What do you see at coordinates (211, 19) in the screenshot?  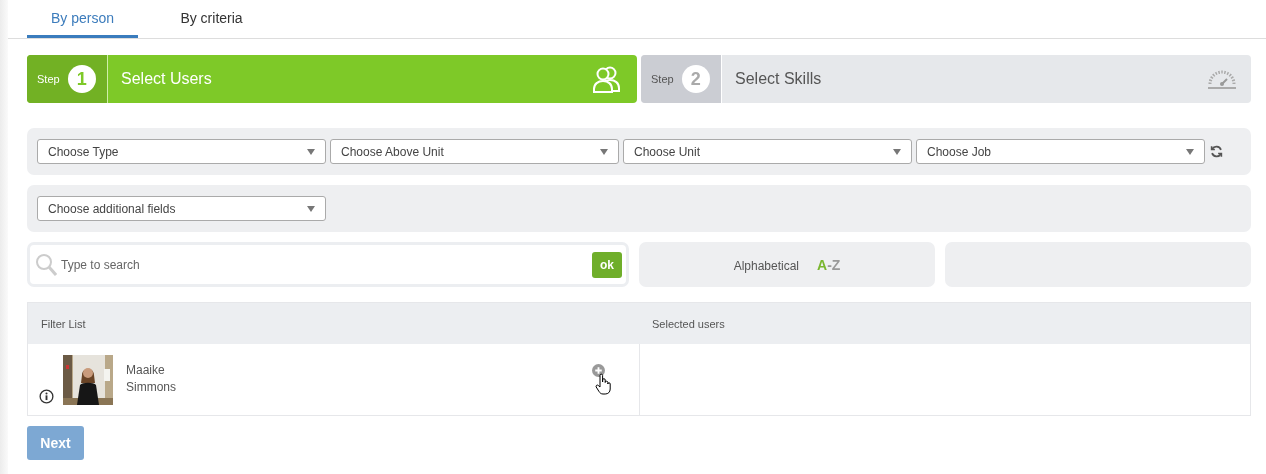 I see `tab: By criteria` at bounding box center [211, 19].